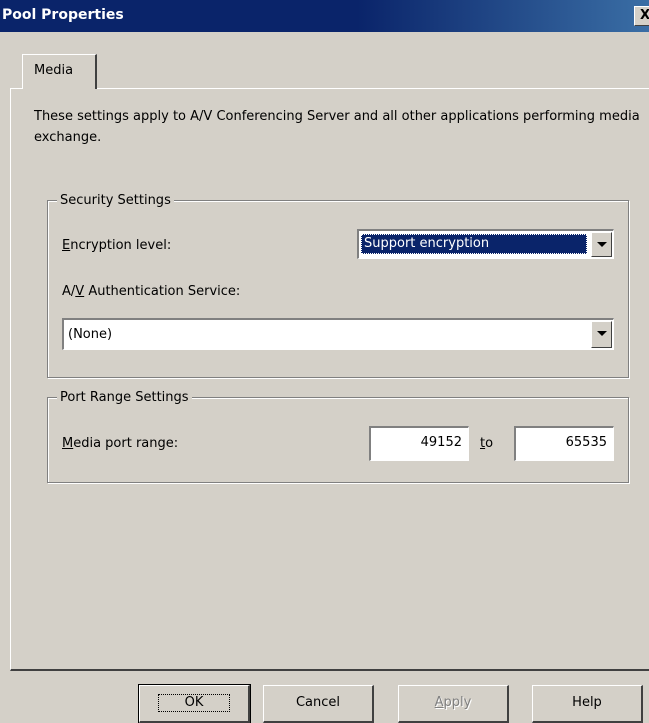  What do you see at coordinates (587, 704) in the screenshot?
I see `help-button: Help` at bounding box center [587, 704].